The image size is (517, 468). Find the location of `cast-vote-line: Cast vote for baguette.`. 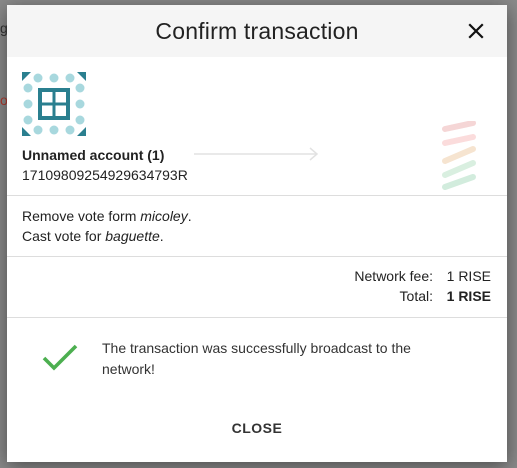

cast-vote-line: Cast vote for baguette. is located at coordinates (257, 236).